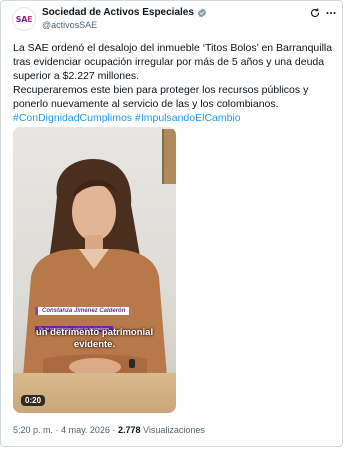 This screenshot has height=449, width=350. What do you see at coordinates (315, 13) in the screenshot?
I see `refresh-icon` at bounding box center [315, 13].